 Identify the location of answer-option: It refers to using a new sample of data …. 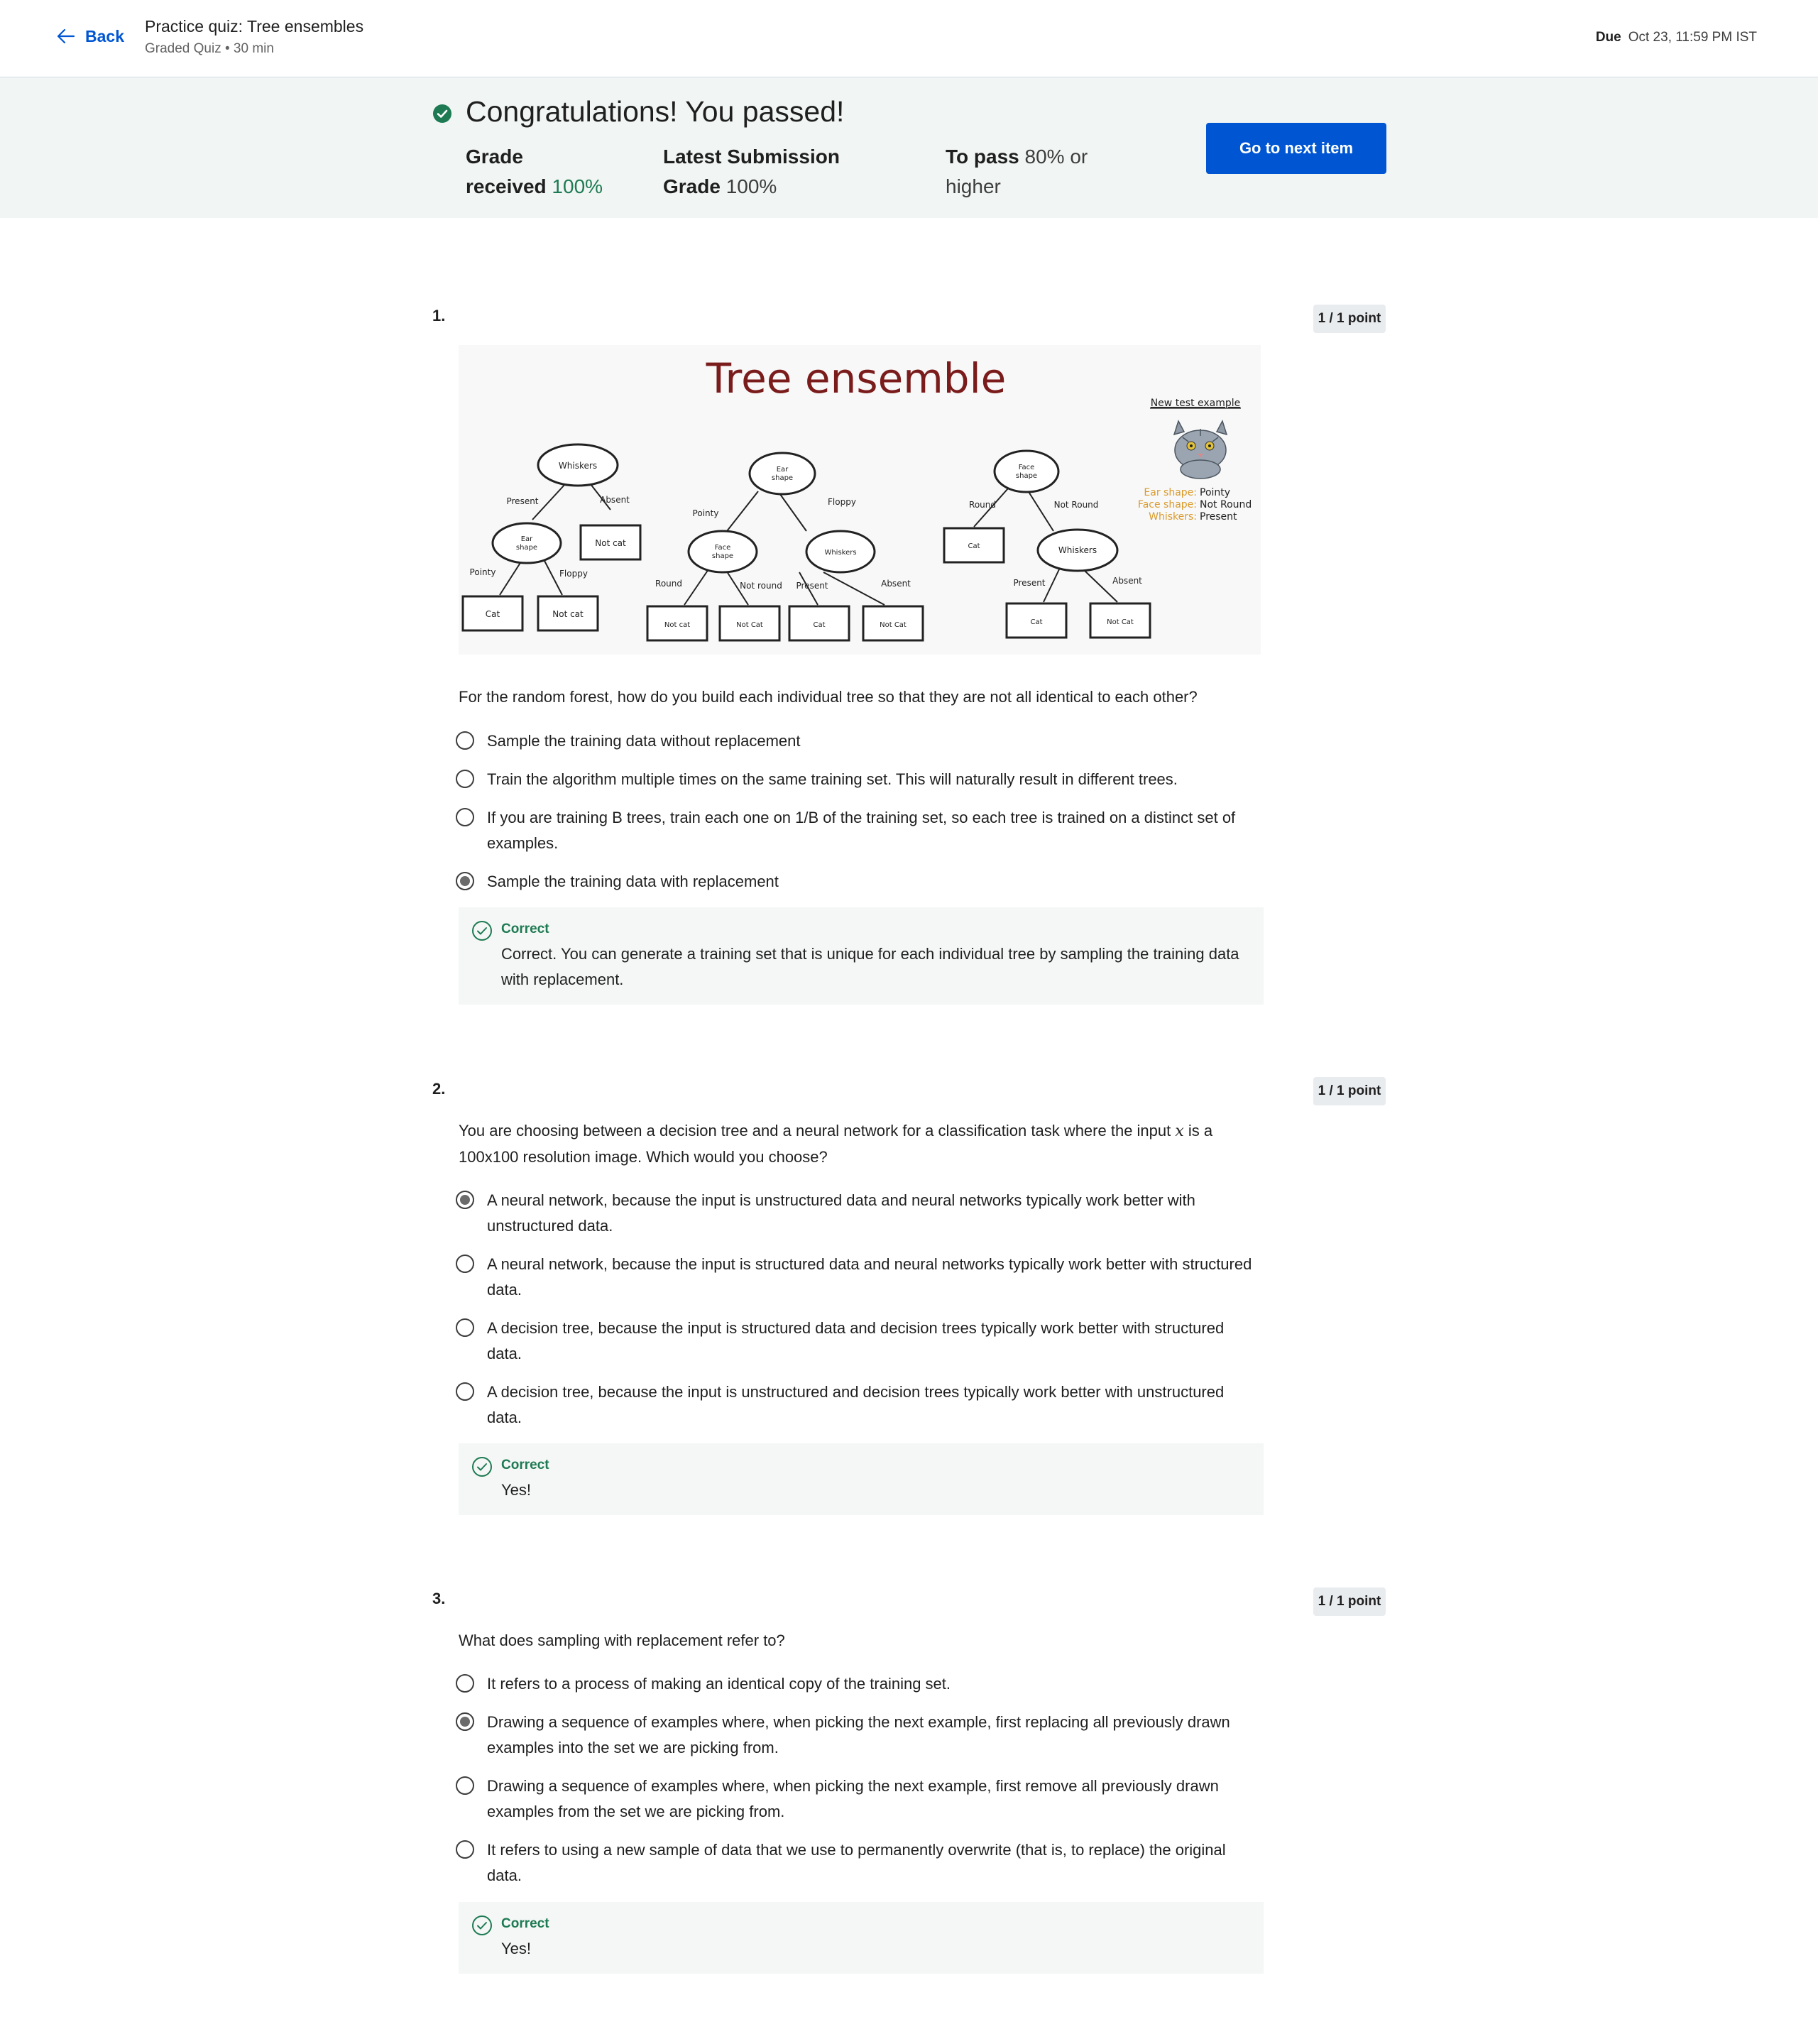
(857, 1863).